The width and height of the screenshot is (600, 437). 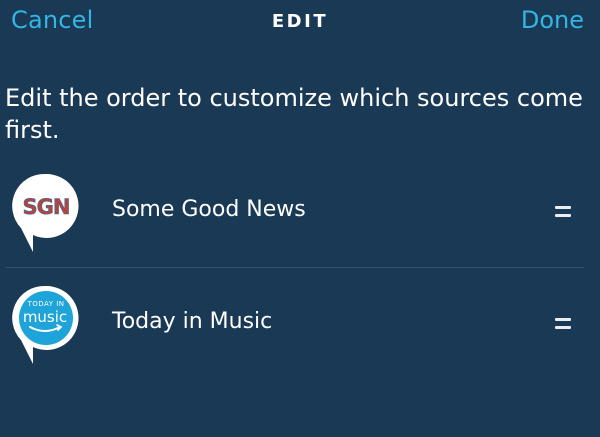 I want to click on today-in-logo-text: TODAY IN, so click(x=45, y=304).